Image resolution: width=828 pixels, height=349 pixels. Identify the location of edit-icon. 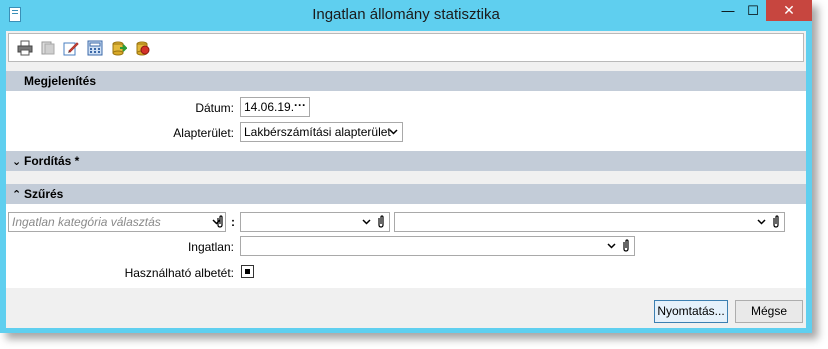
(71, 48).